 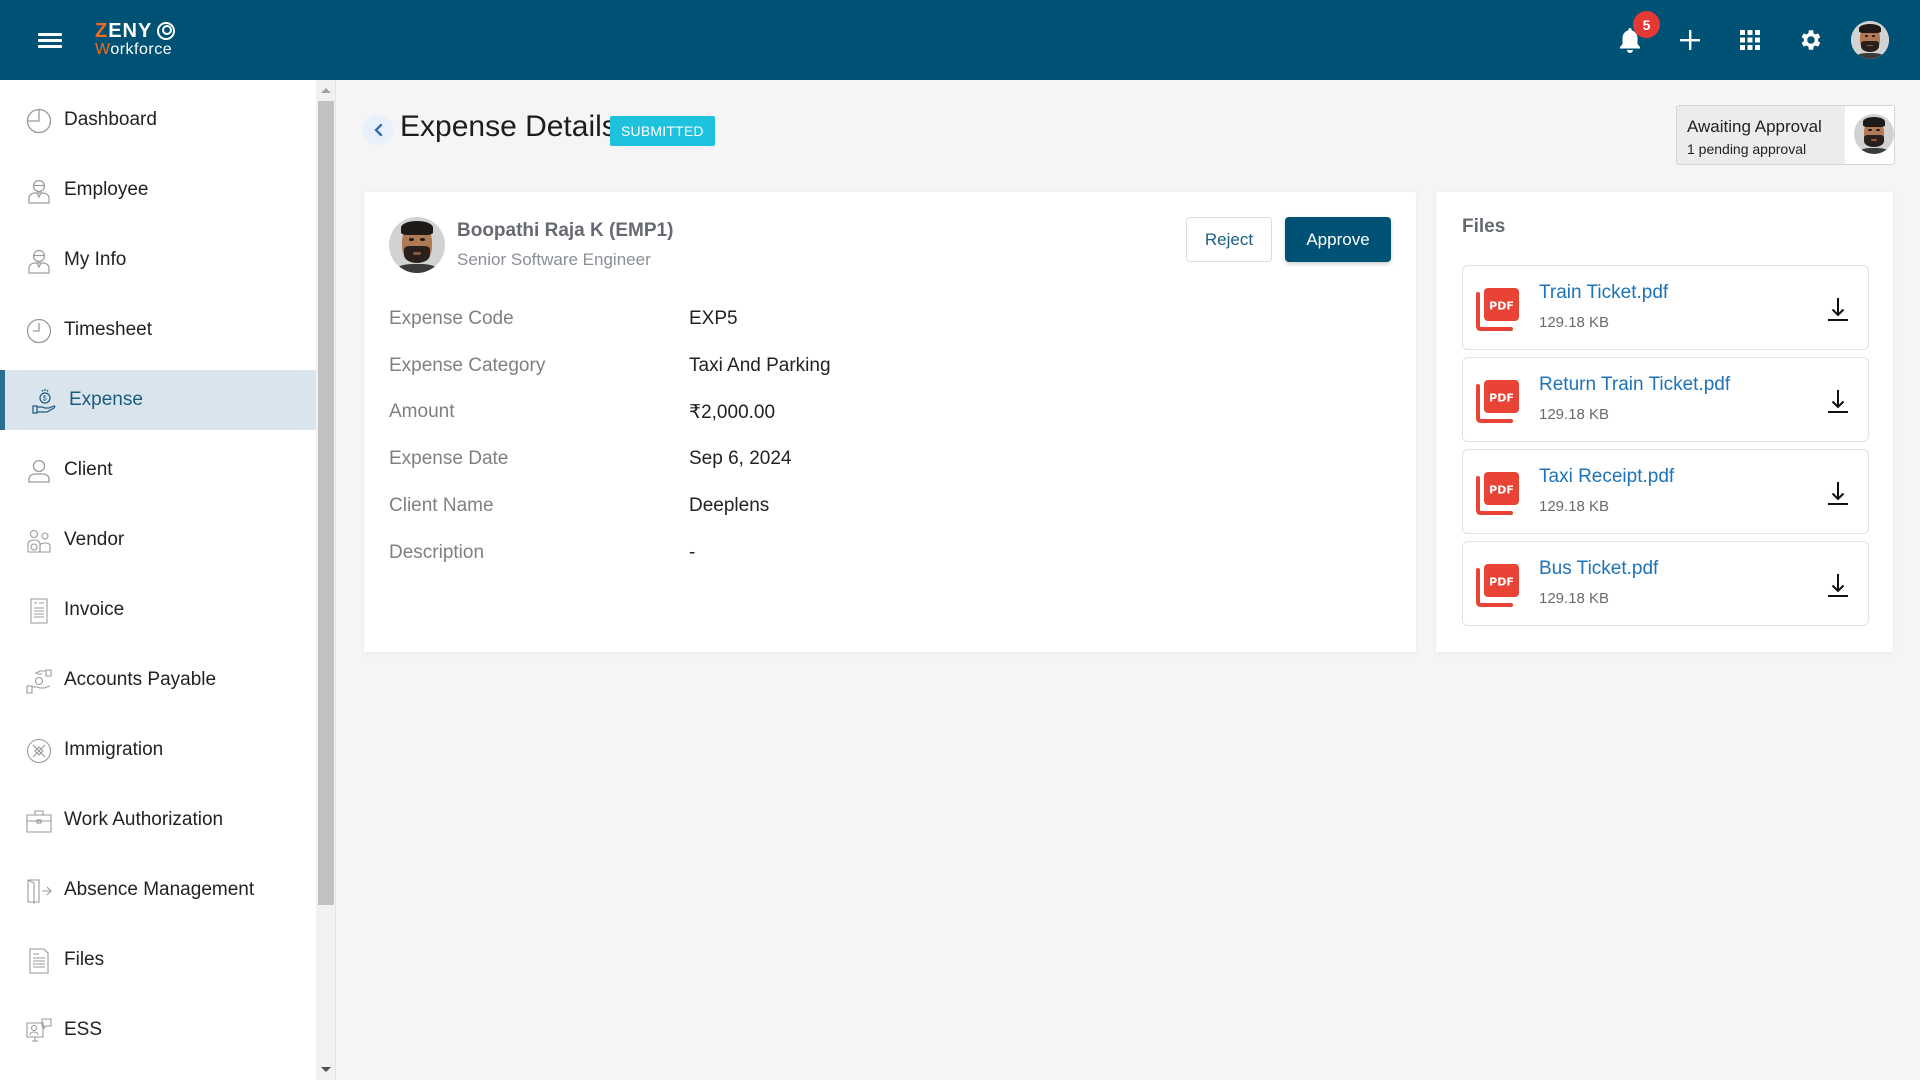 What do you see at coordinates (158, 120) in the screenshot?
I see `sidebar-item-dashboard: Dashboard` at bounding box center [158, 120].